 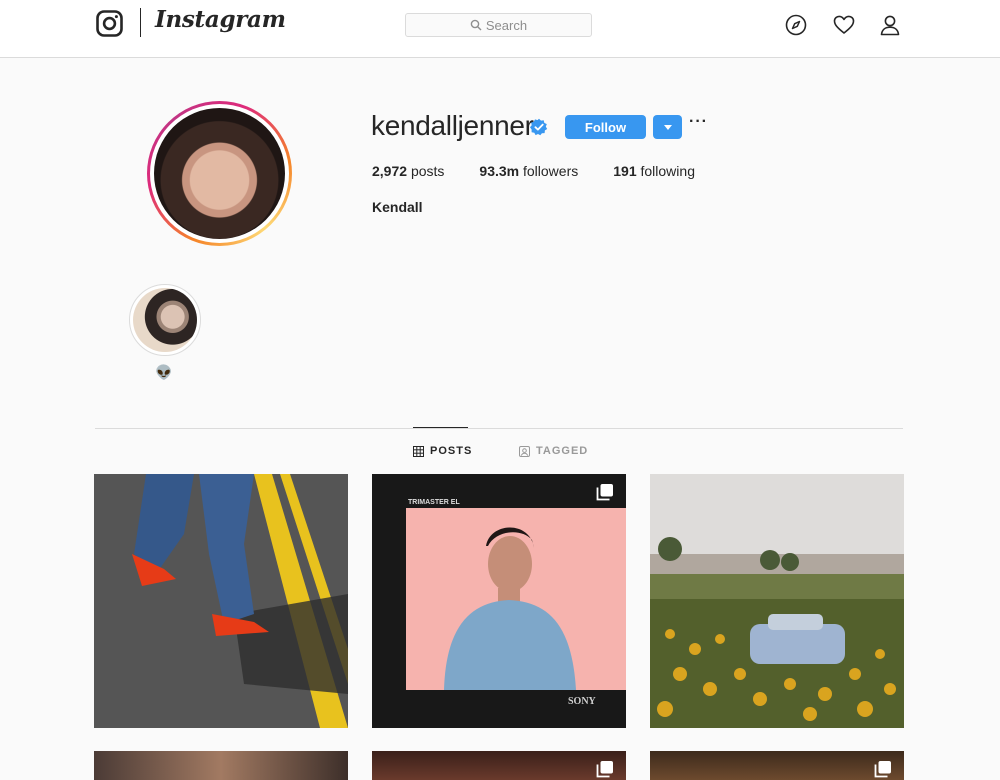 What do you see at coordinates (452, 125) in the screenshot?
I see `profile-username: kendalljenner` at bounding box center [452, 125].